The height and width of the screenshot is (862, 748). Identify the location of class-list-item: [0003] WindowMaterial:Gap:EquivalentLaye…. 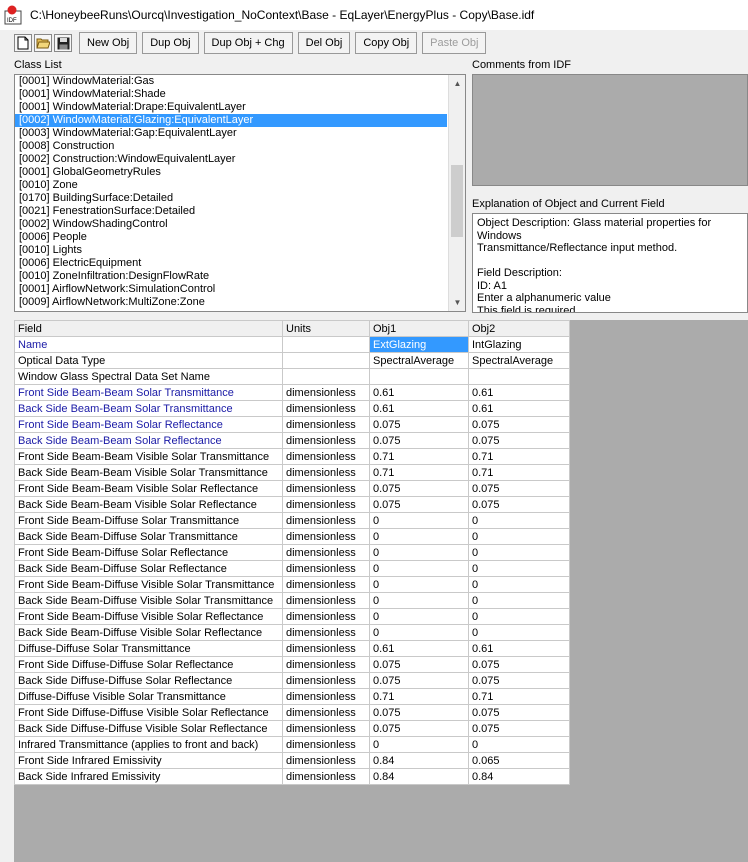
(240, 133).